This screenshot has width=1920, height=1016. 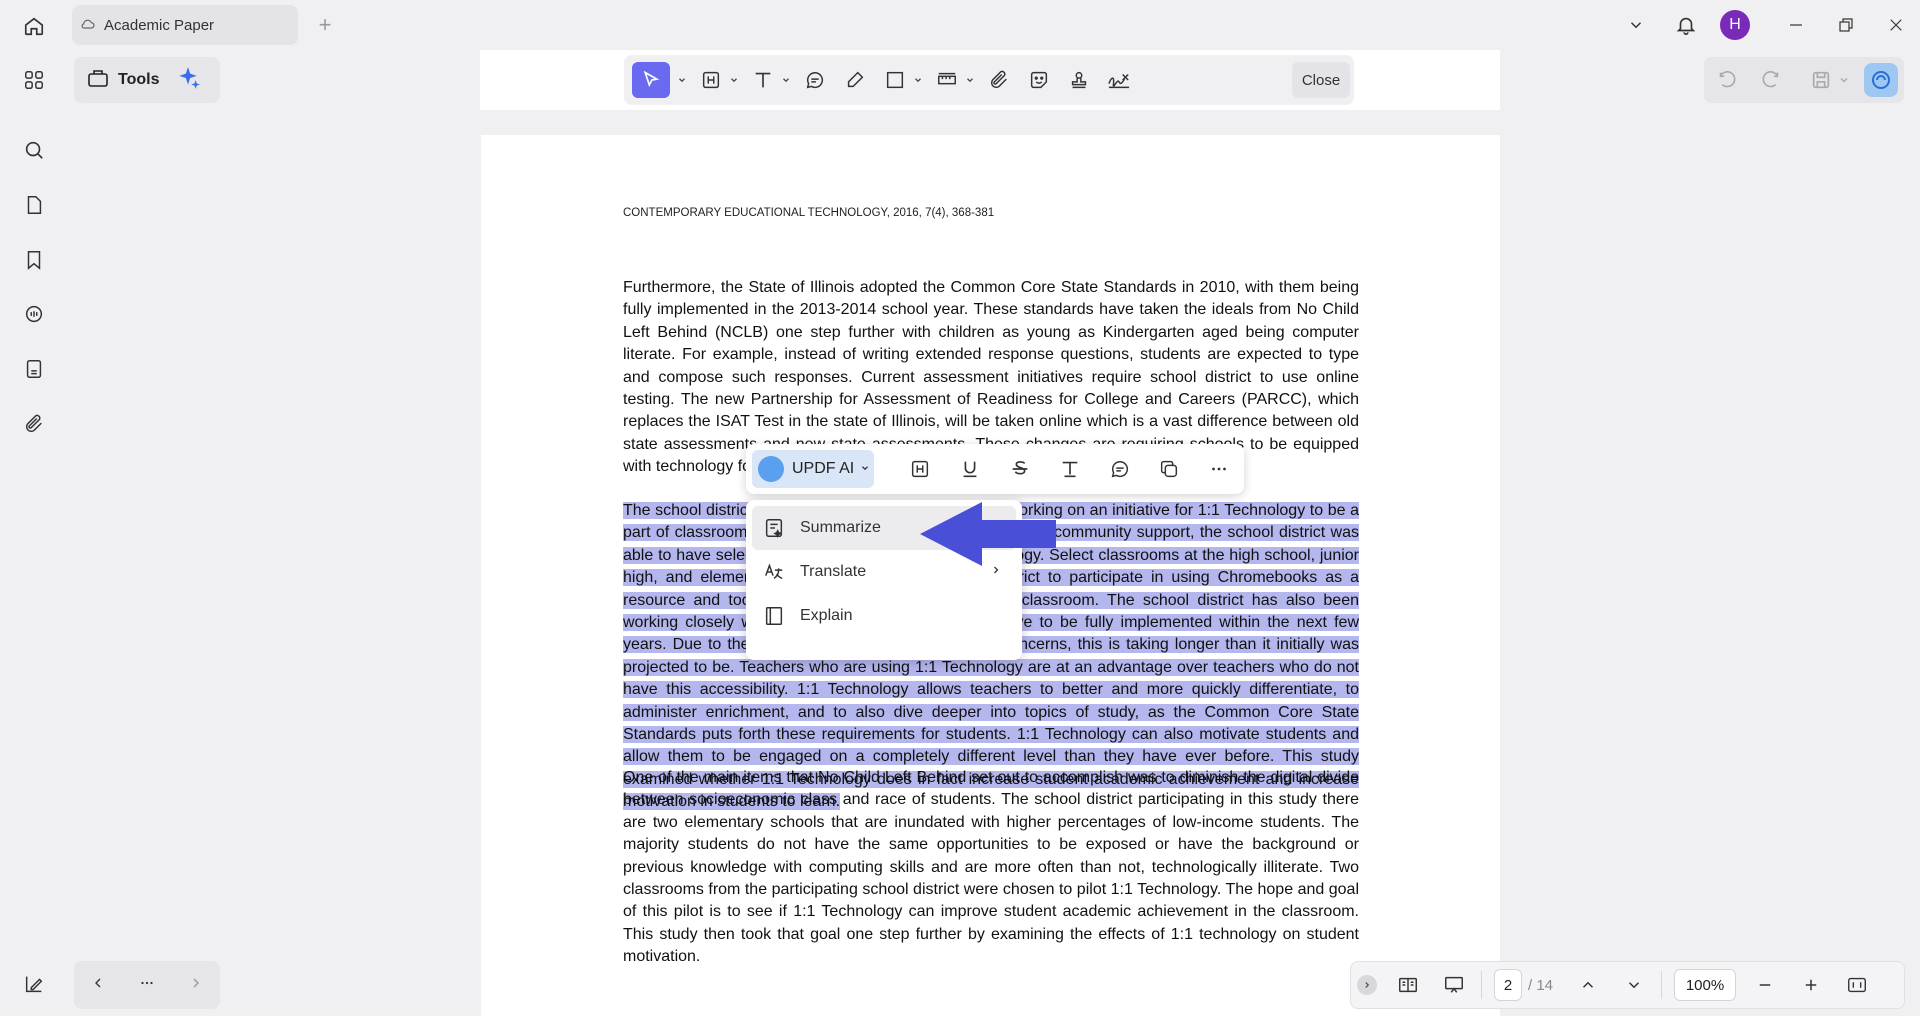 What do you see at coordinates (98, 80) in the screenshot?
I see `toolbox-icon` at bounding box center [98, 80].